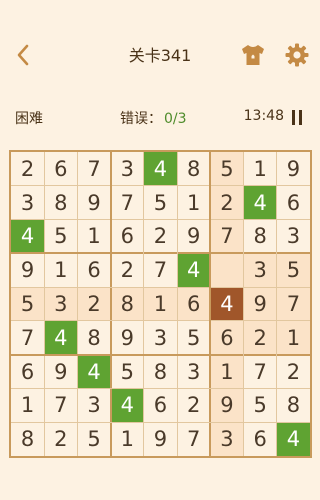 This screenshot has width=320, height=500. What do you see at coordinates (127, 405) in the screenshot?
I see `sudoku-cell-r8c4: 4` at bounding box center [127, 405].